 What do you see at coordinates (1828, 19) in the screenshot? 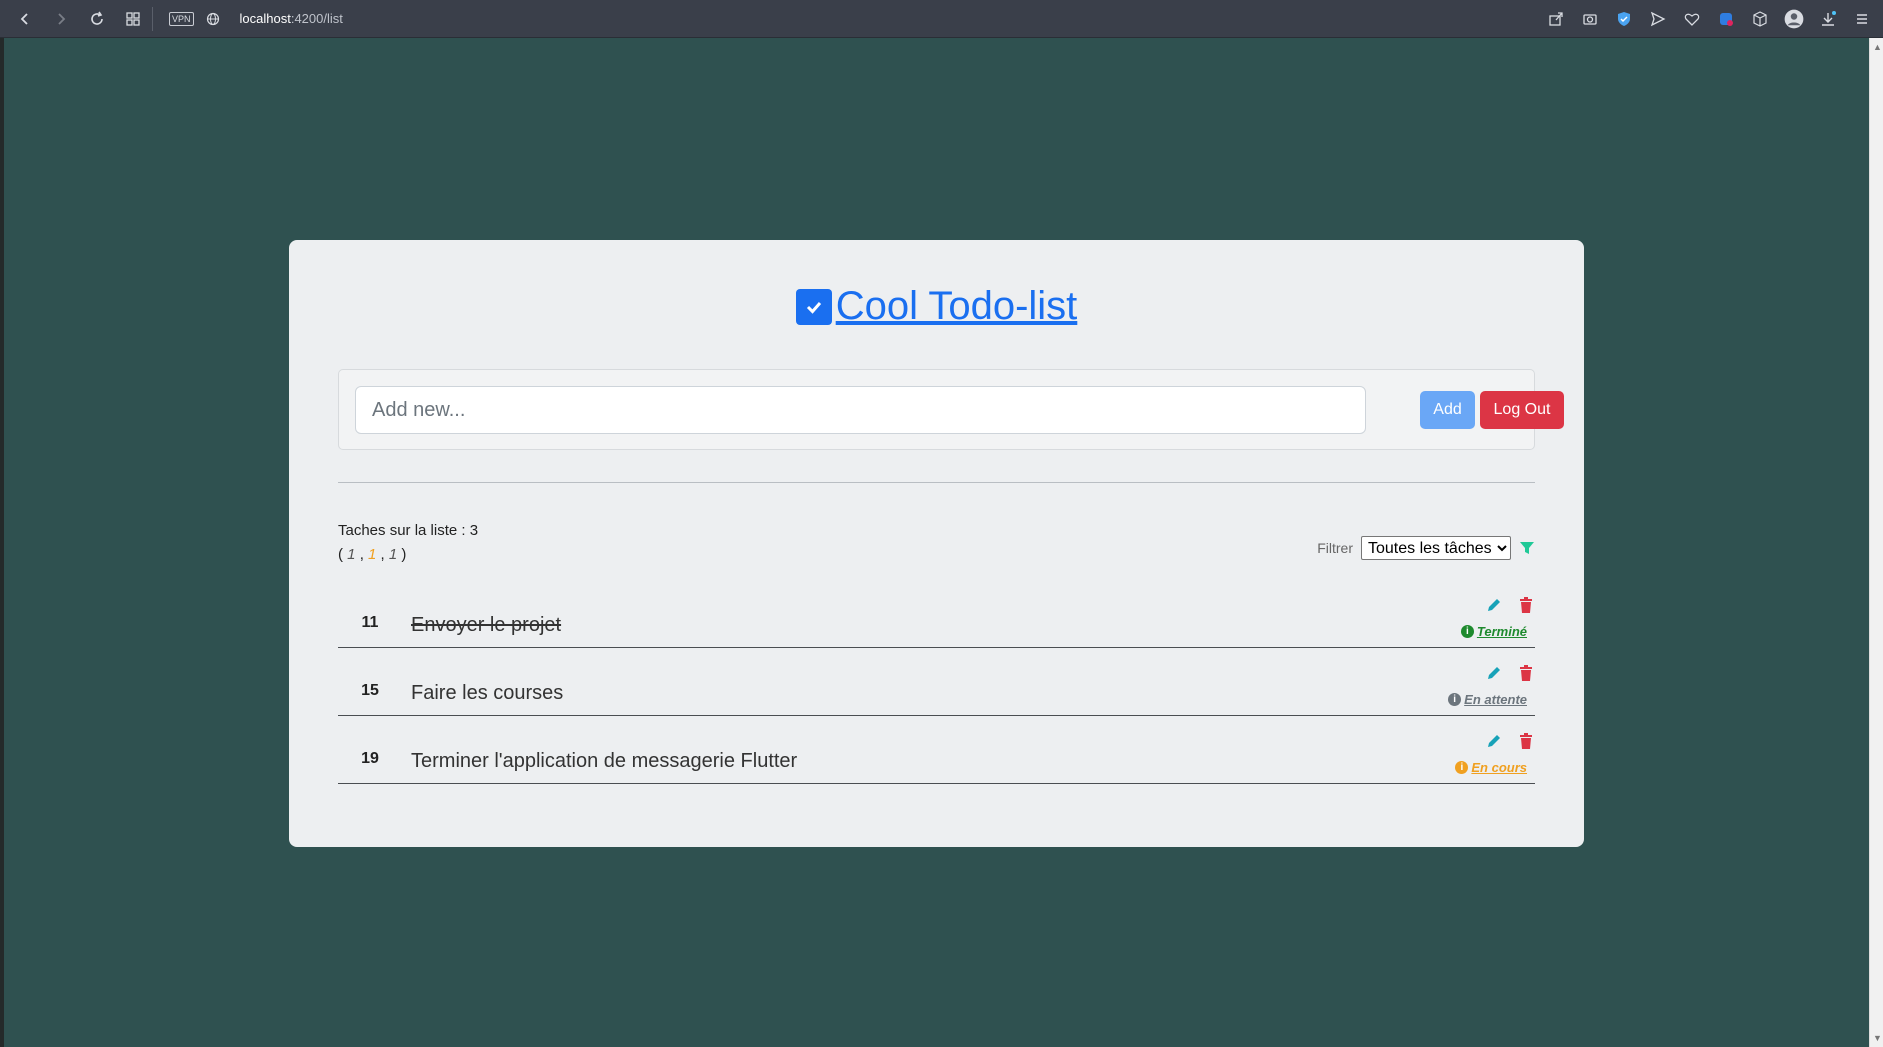
I see `download-icon` at bounding box center [1828, 19].